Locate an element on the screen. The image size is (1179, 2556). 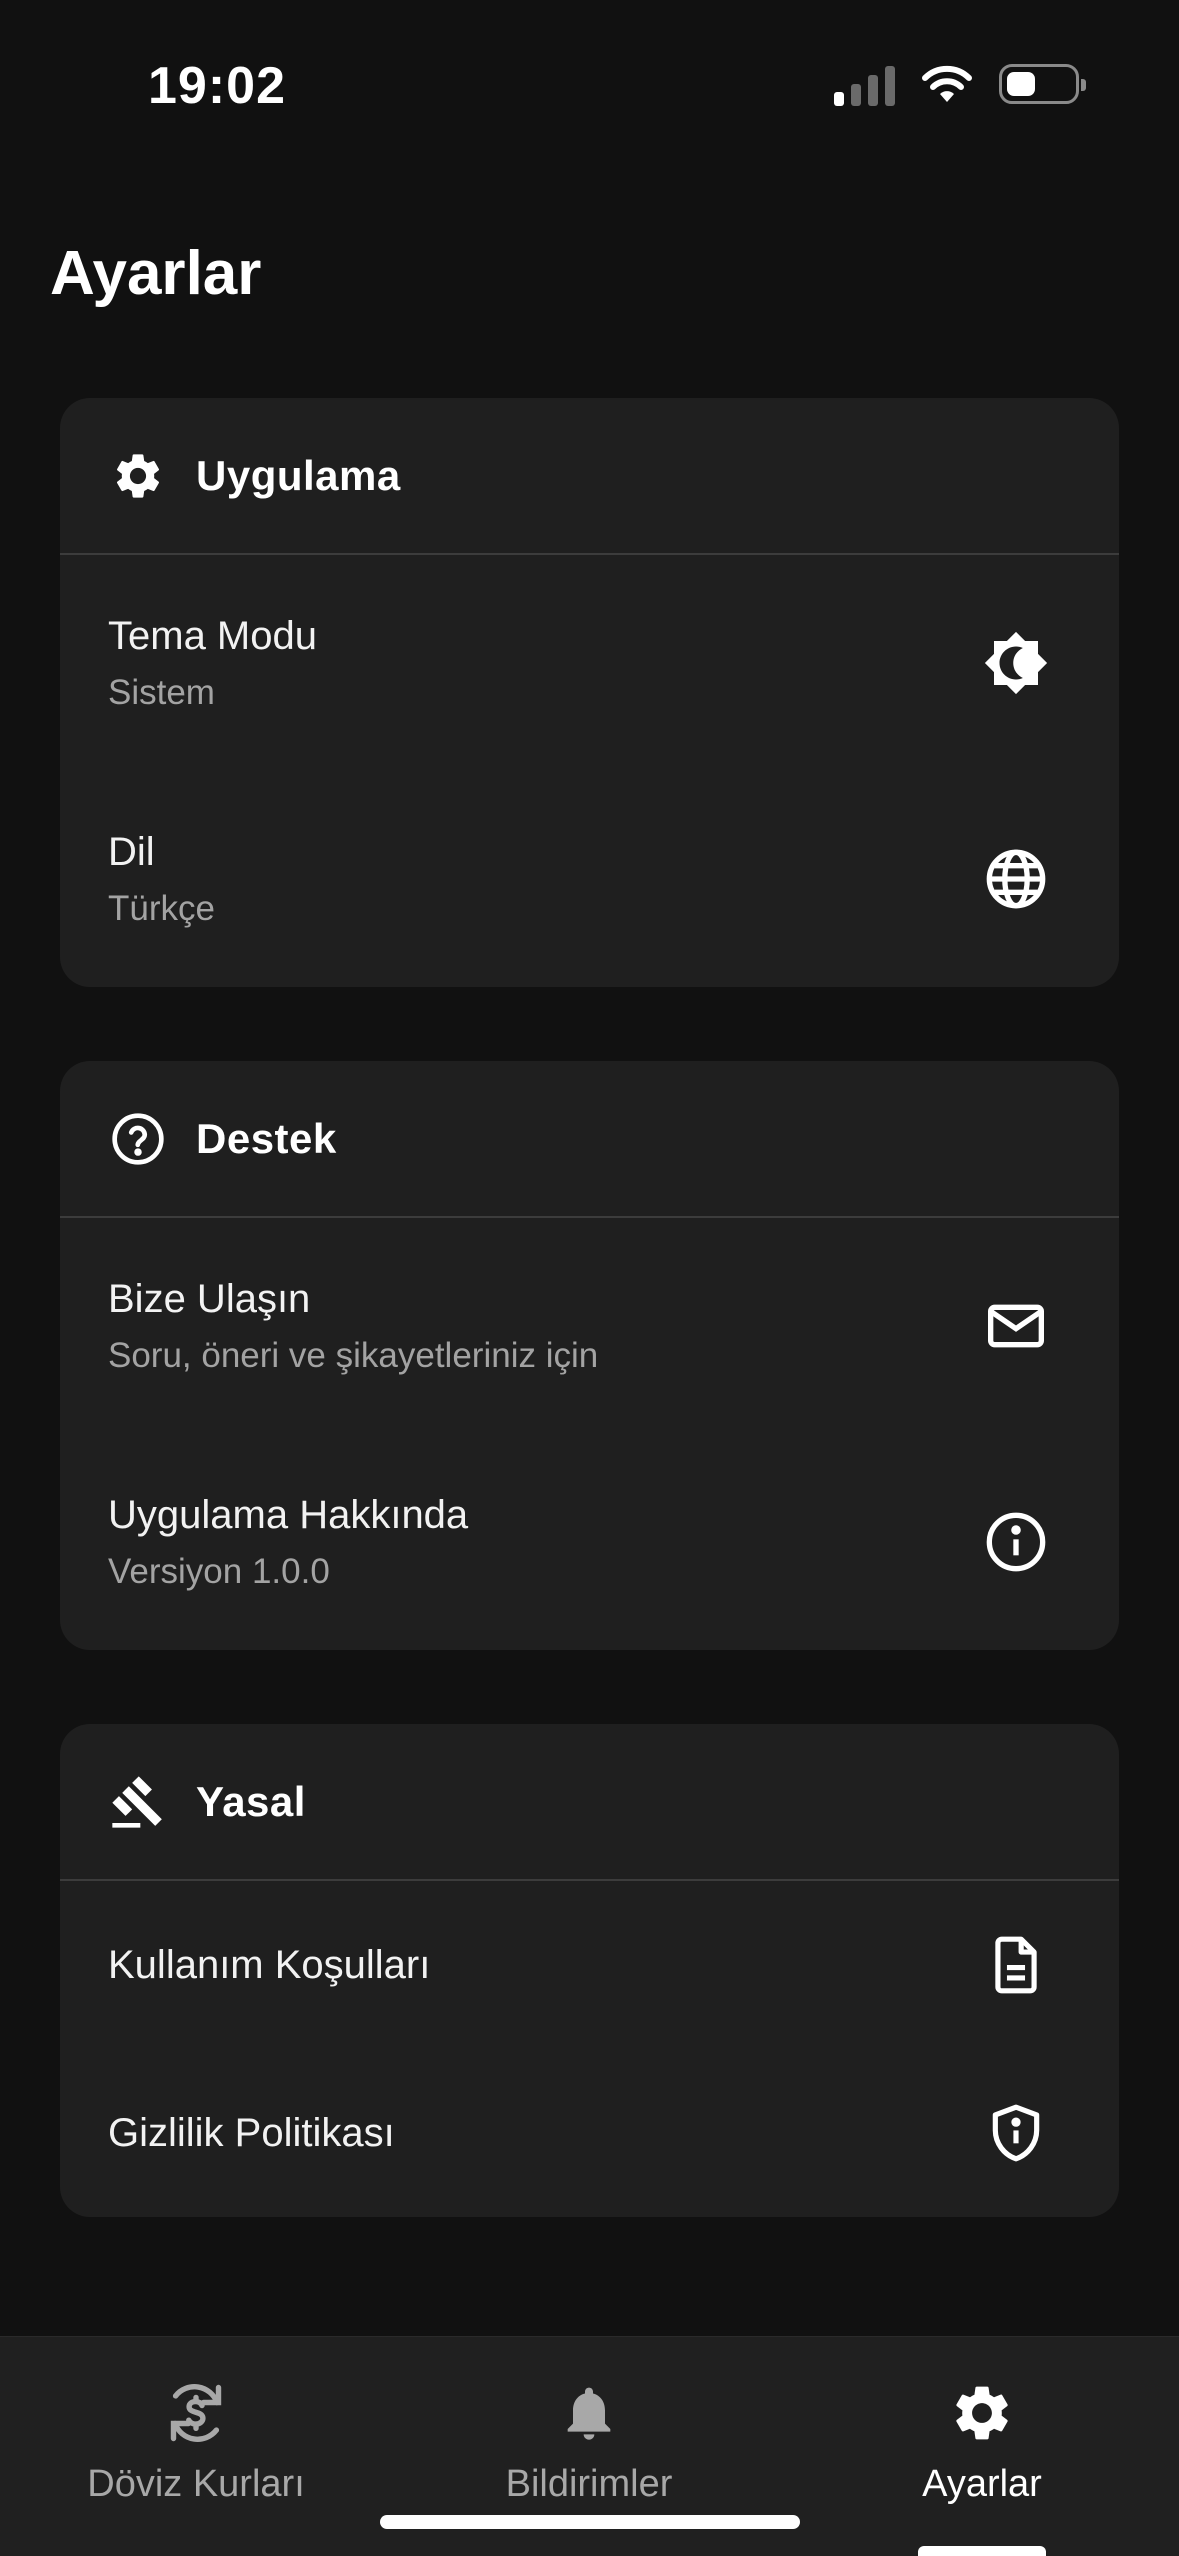
status-icons is located at coordinates (960, 84).